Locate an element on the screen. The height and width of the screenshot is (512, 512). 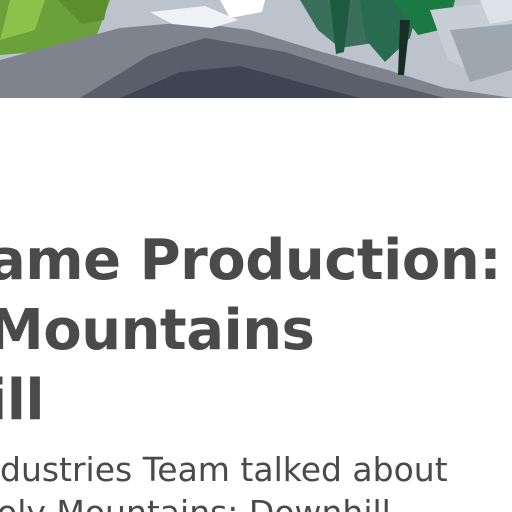
article-title-line-1: ame Production: is located at coordinates (251, 260).